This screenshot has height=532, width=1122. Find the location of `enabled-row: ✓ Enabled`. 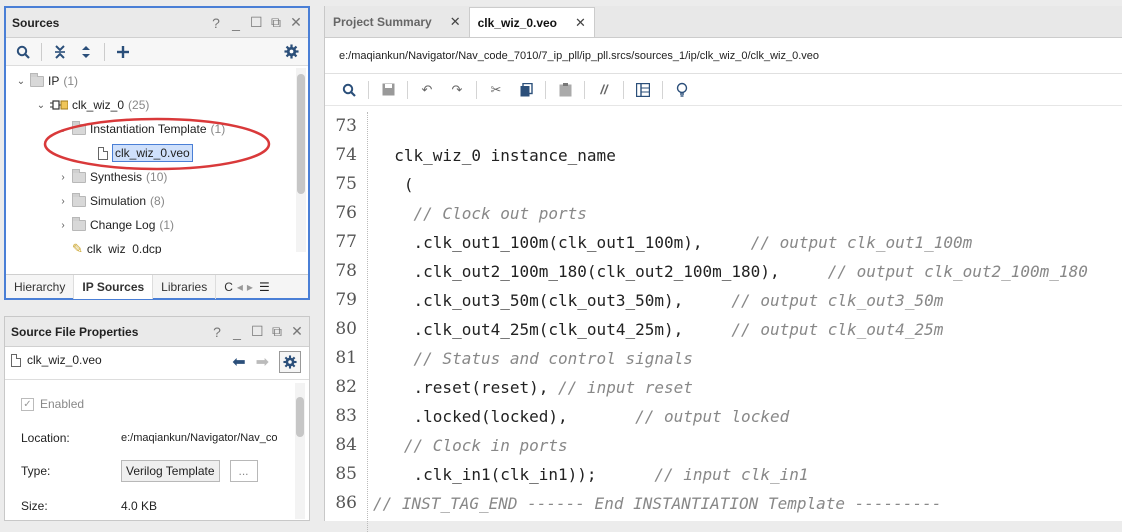

enabled-row: ✓ Enabled is located at coordinates (52, 404).